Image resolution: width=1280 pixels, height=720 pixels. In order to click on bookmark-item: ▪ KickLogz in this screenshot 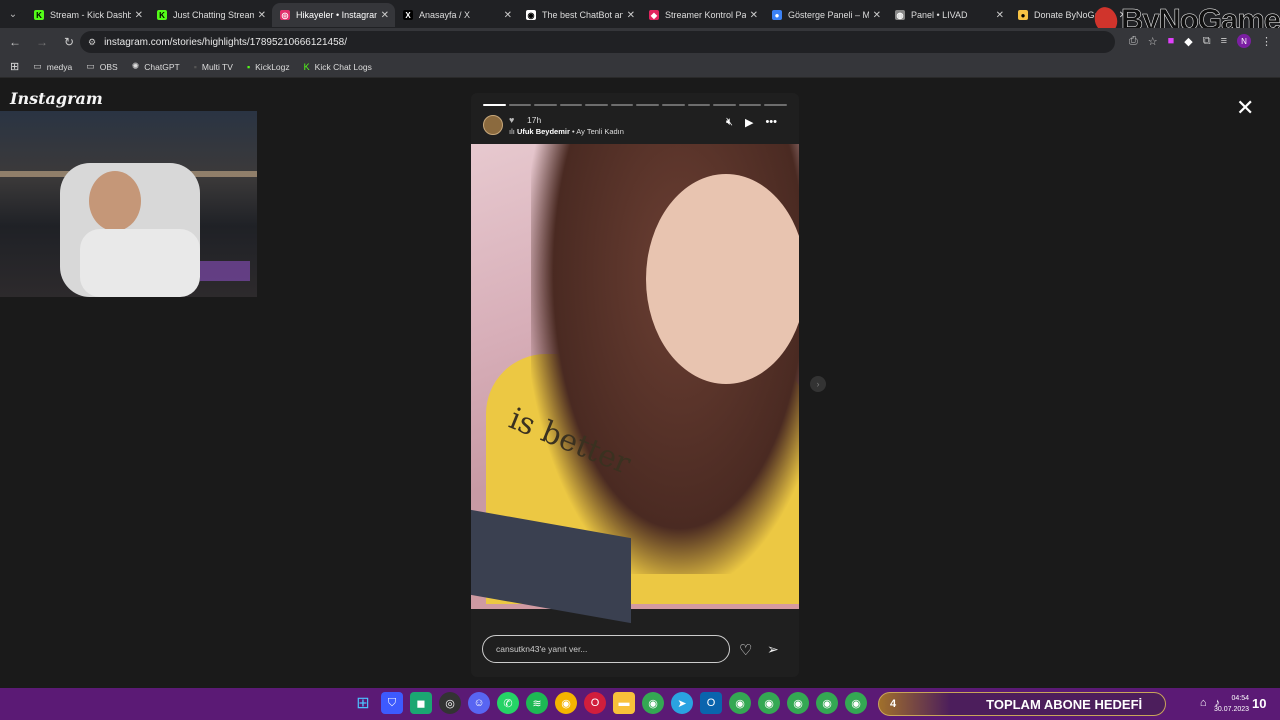, I will do `click(268, 66)`.